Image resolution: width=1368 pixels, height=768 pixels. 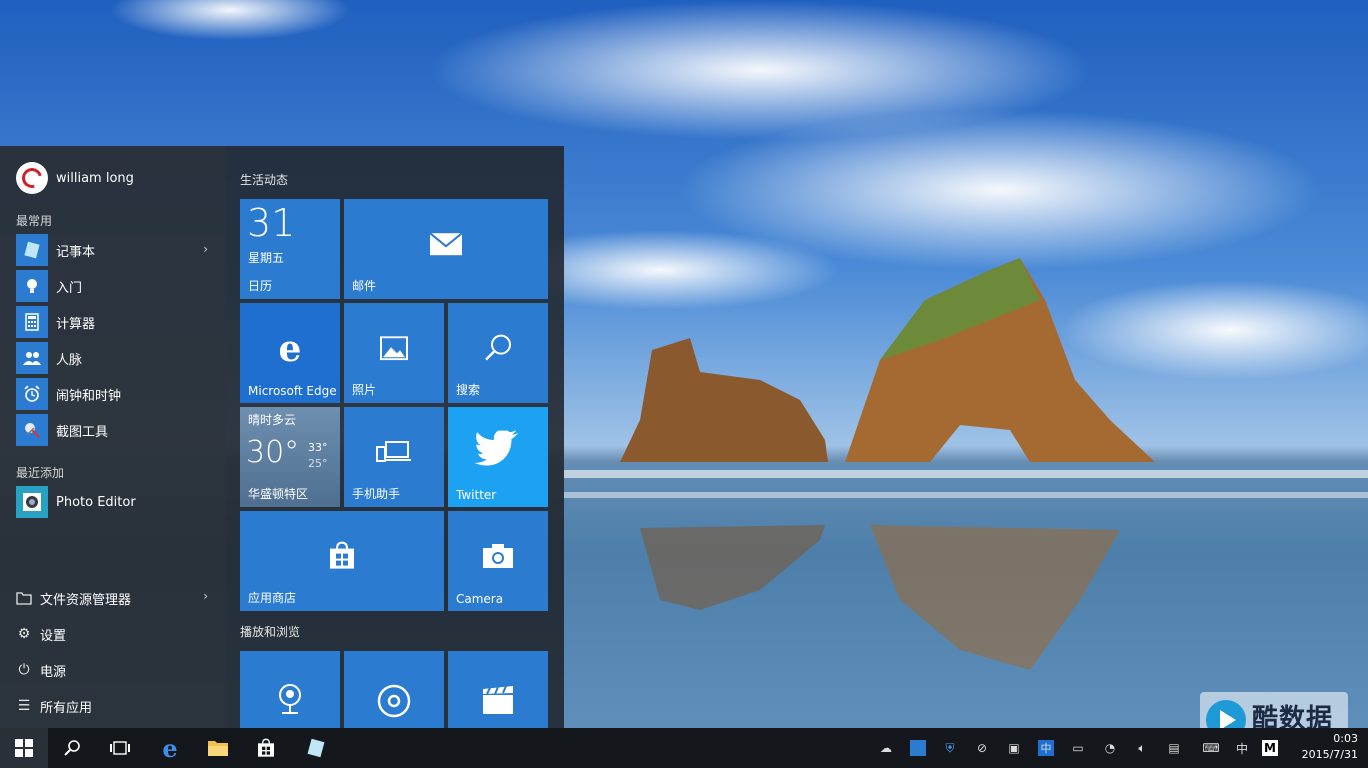 I want to click on edge-icon: e, so click(x=170, y=748).